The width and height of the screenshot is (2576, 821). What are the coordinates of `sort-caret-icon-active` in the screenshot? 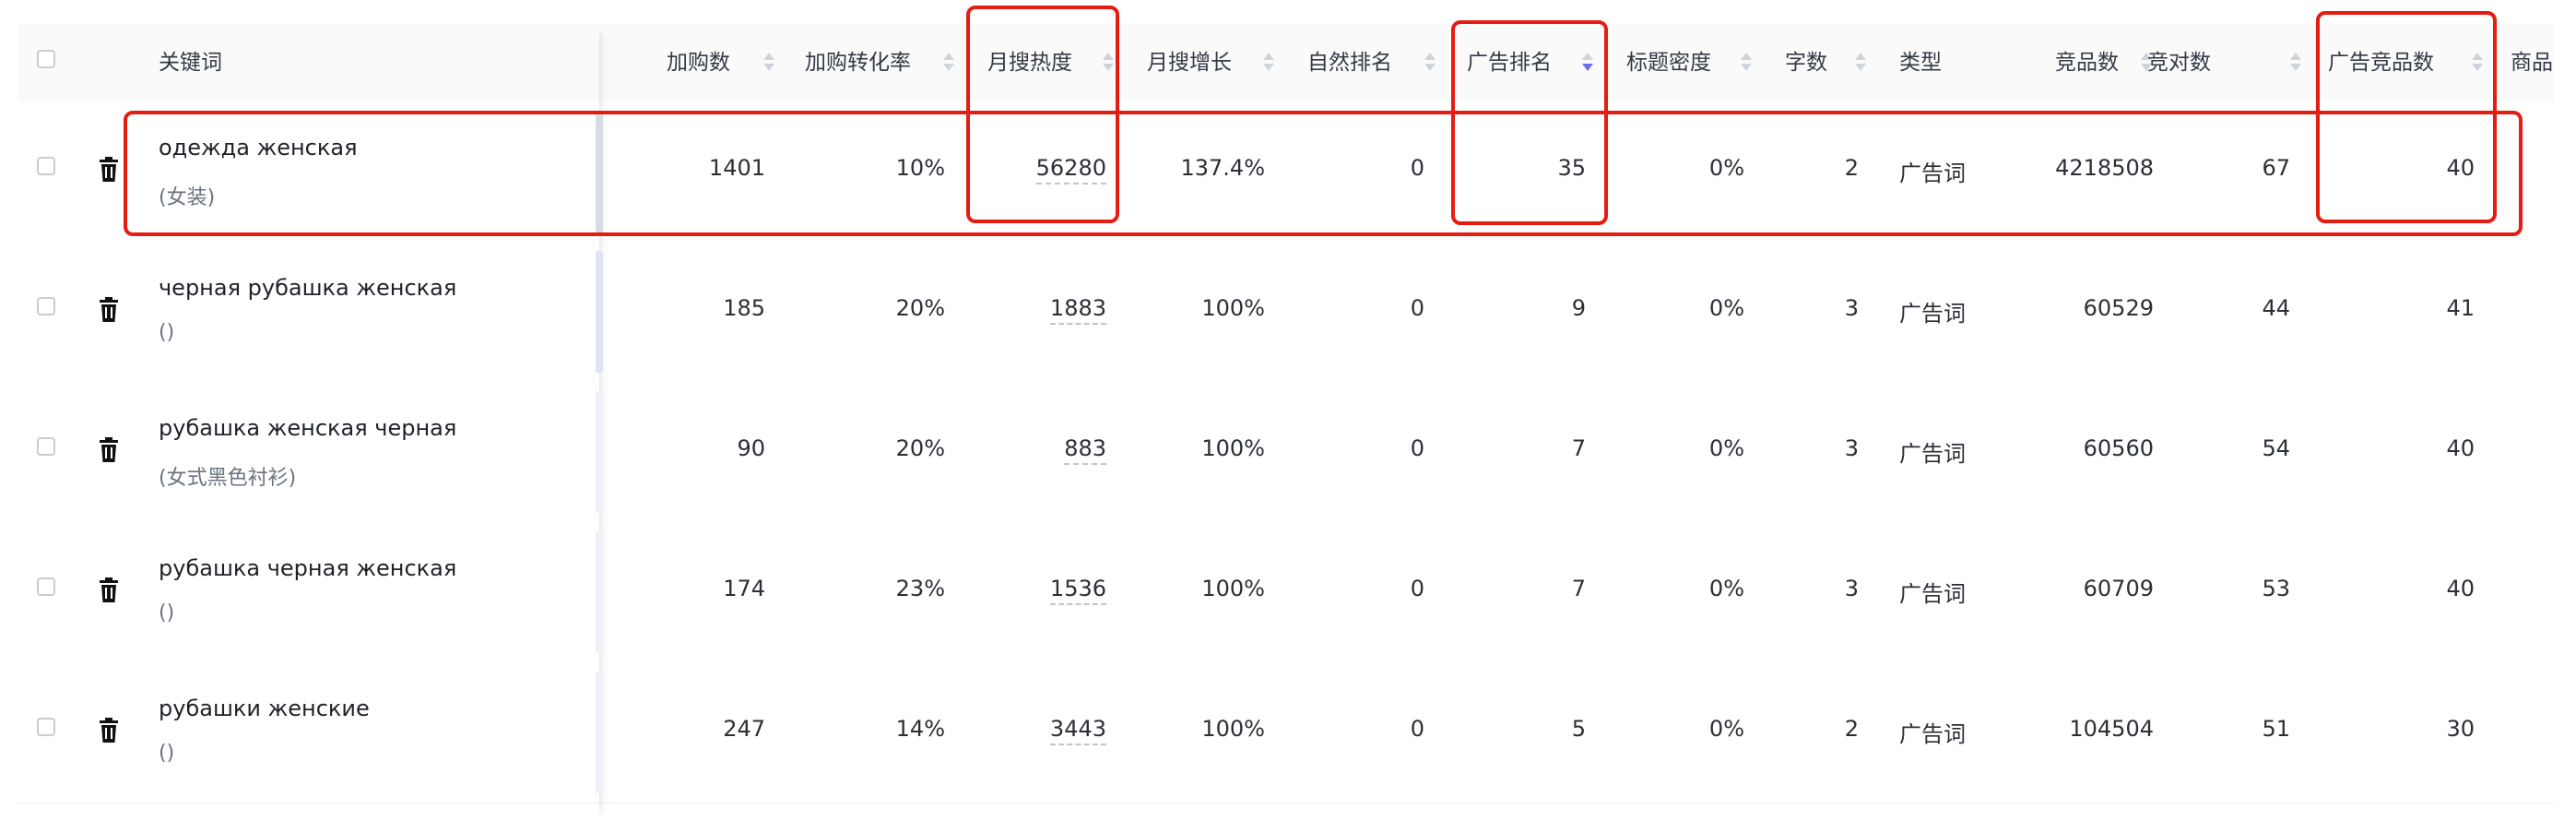 It's located at (1587, 63).